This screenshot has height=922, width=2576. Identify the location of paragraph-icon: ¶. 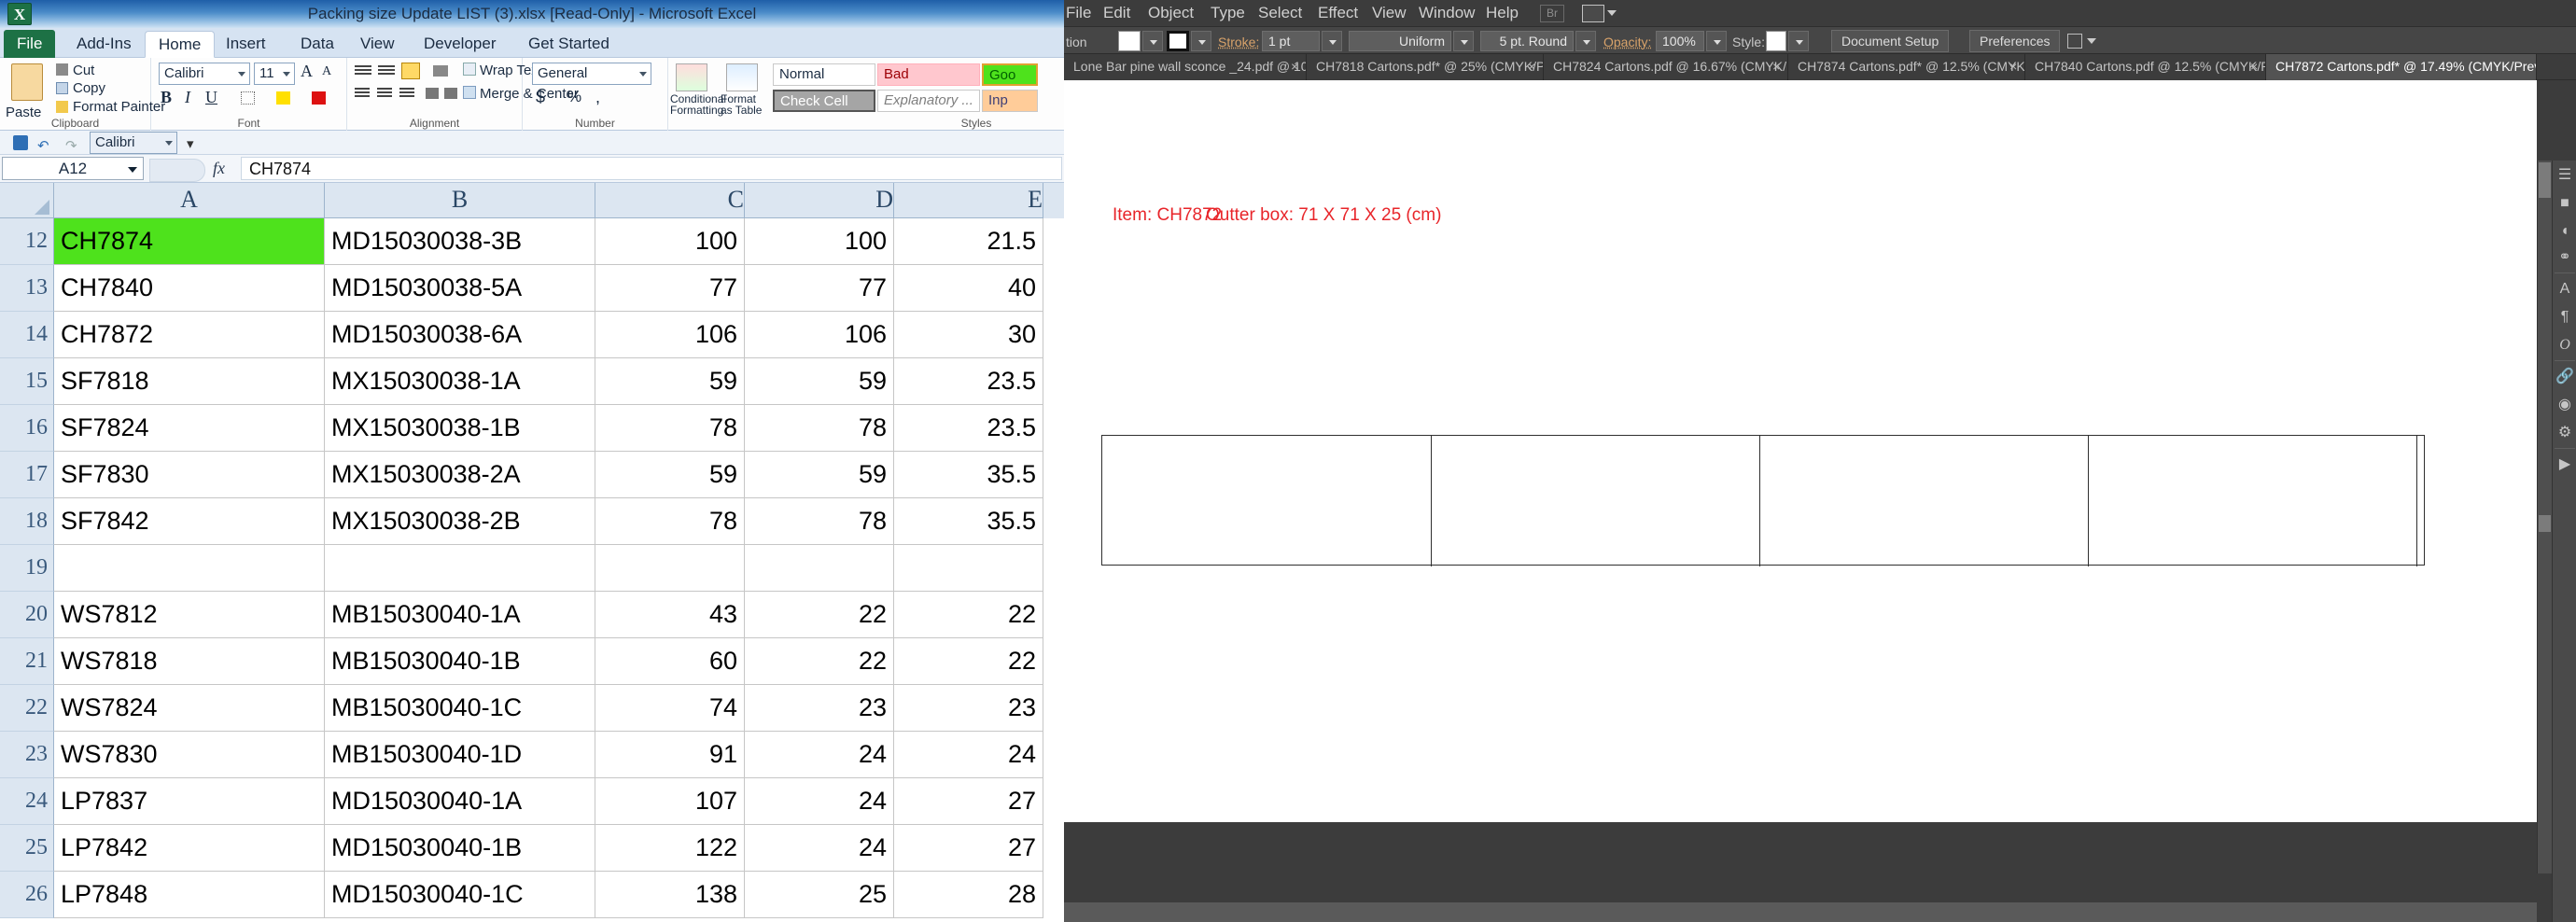
(2564, 317).